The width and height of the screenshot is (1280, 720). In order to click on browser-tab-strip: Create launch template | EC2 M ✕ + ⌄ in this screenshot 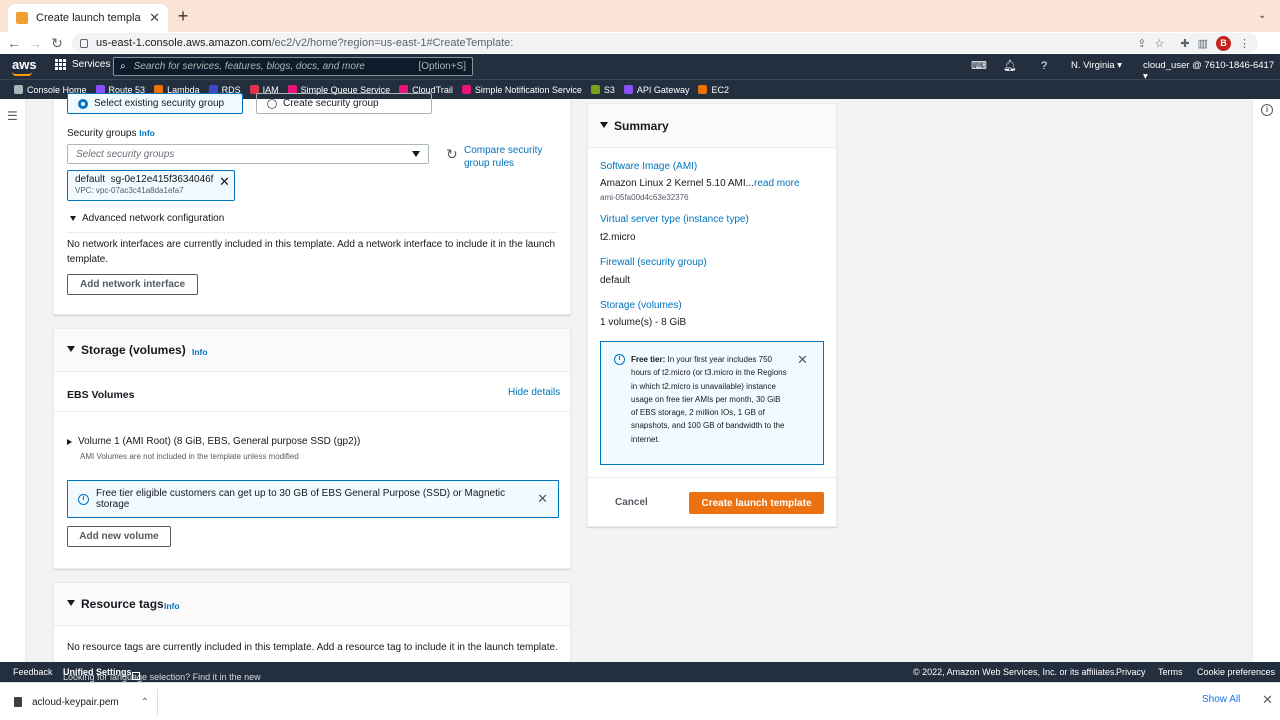, I will do `click(640, 16)`.